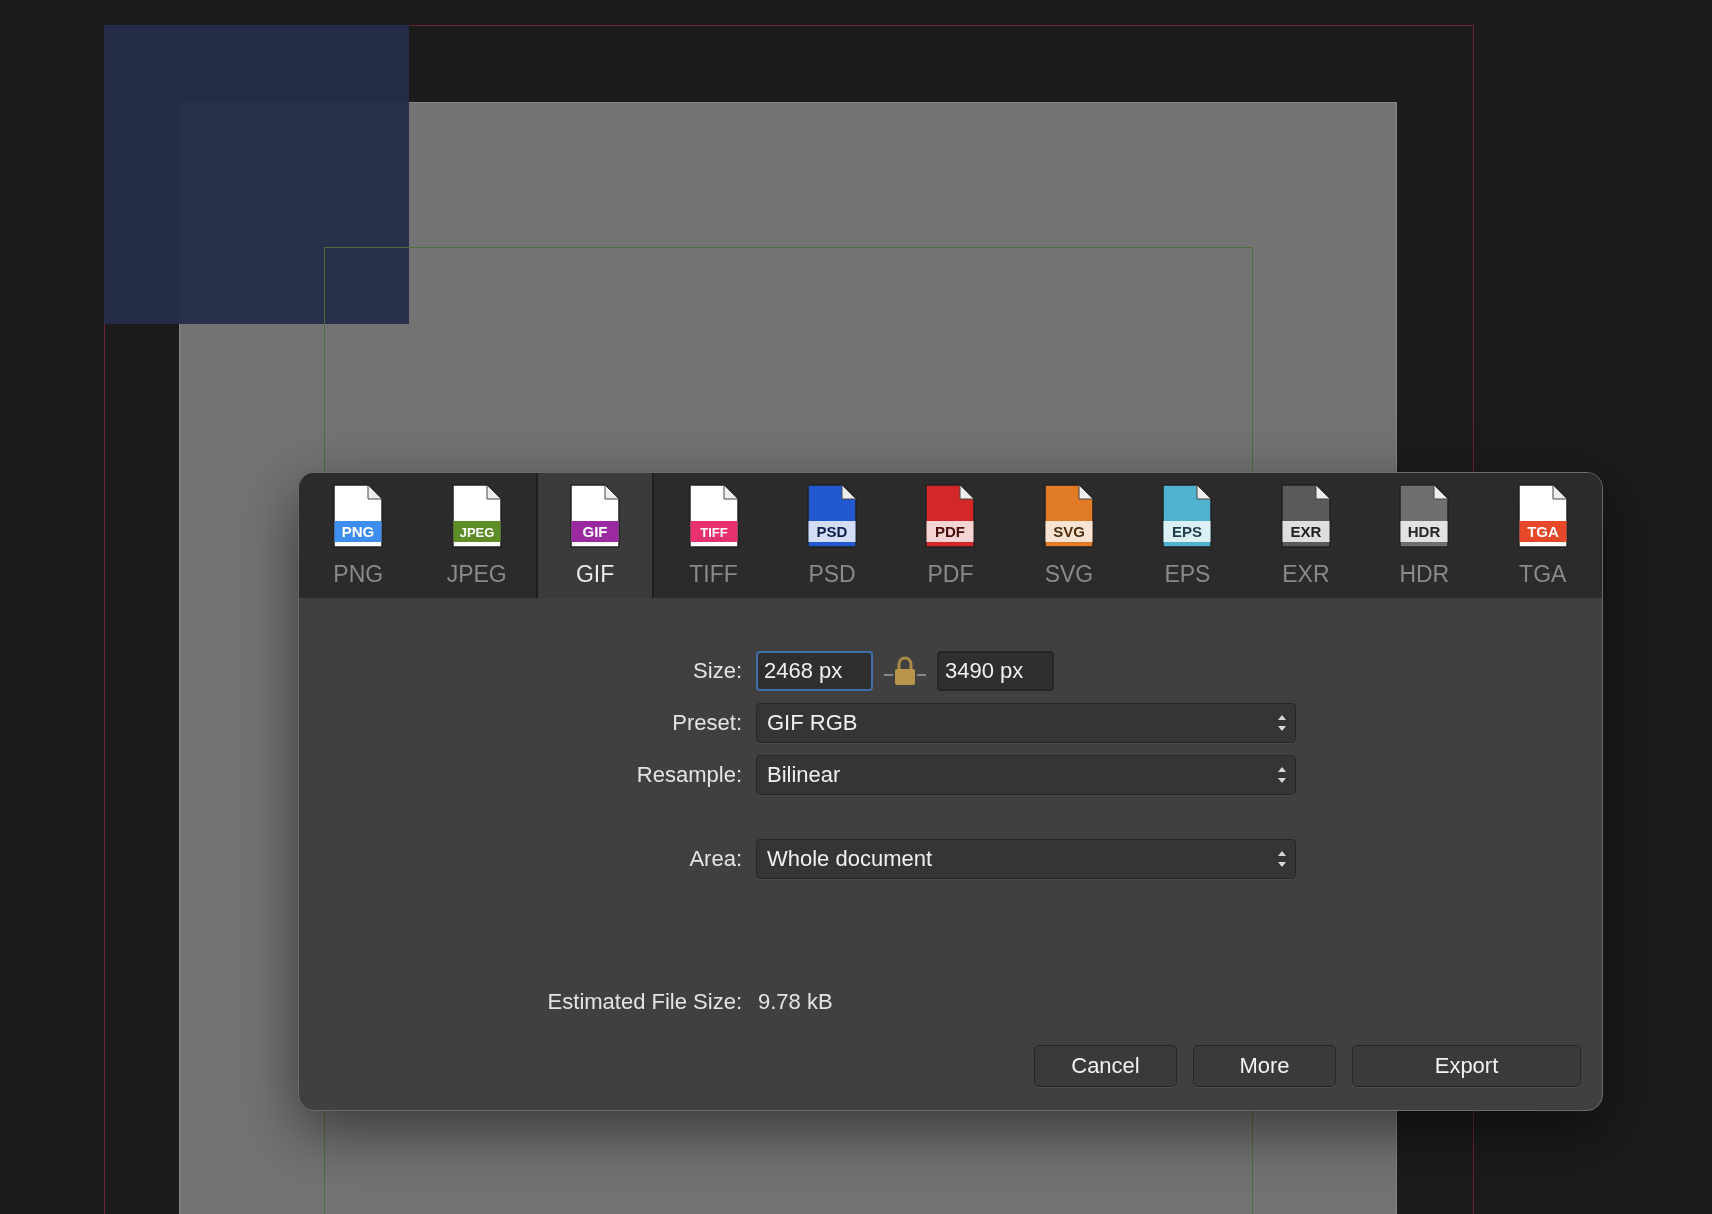 This screenshot has height=1214, width=1712. Describe the element at coordinates (1264, 1066) in the screenshot. I see `dialog-button: More` at that location.